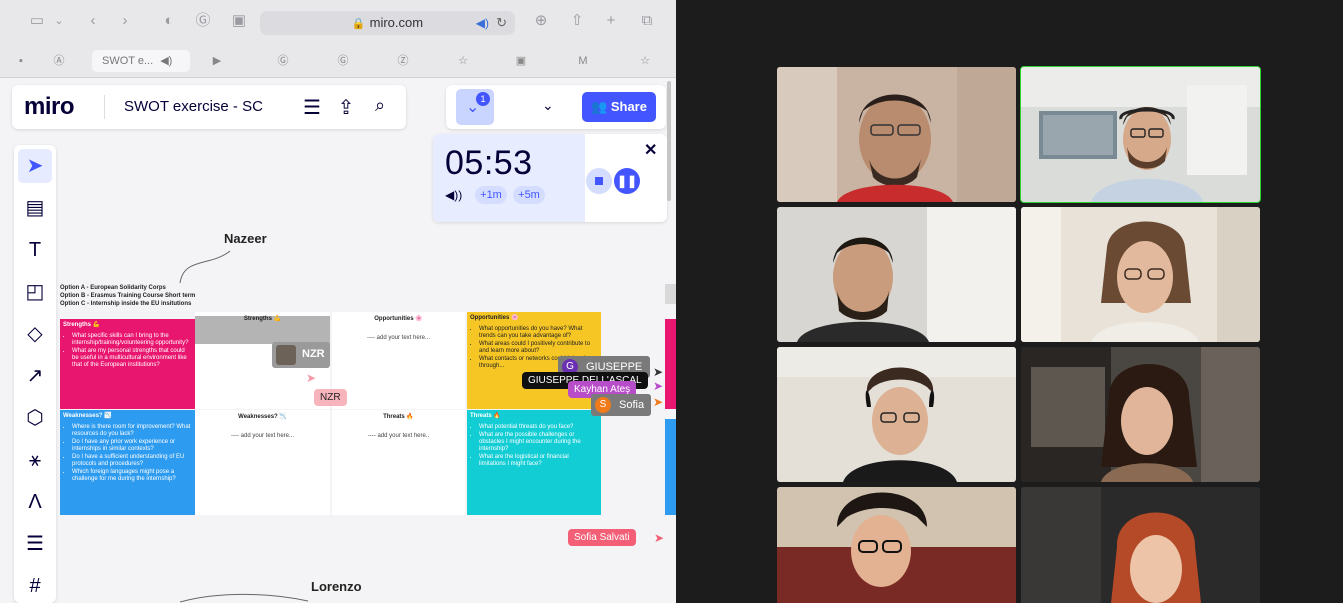 This screenshot has width=1343, height=603. Describe the element at coordinates (217, 61) in the screenshot. I see `tab-youtube-icon: ▶` at that location.